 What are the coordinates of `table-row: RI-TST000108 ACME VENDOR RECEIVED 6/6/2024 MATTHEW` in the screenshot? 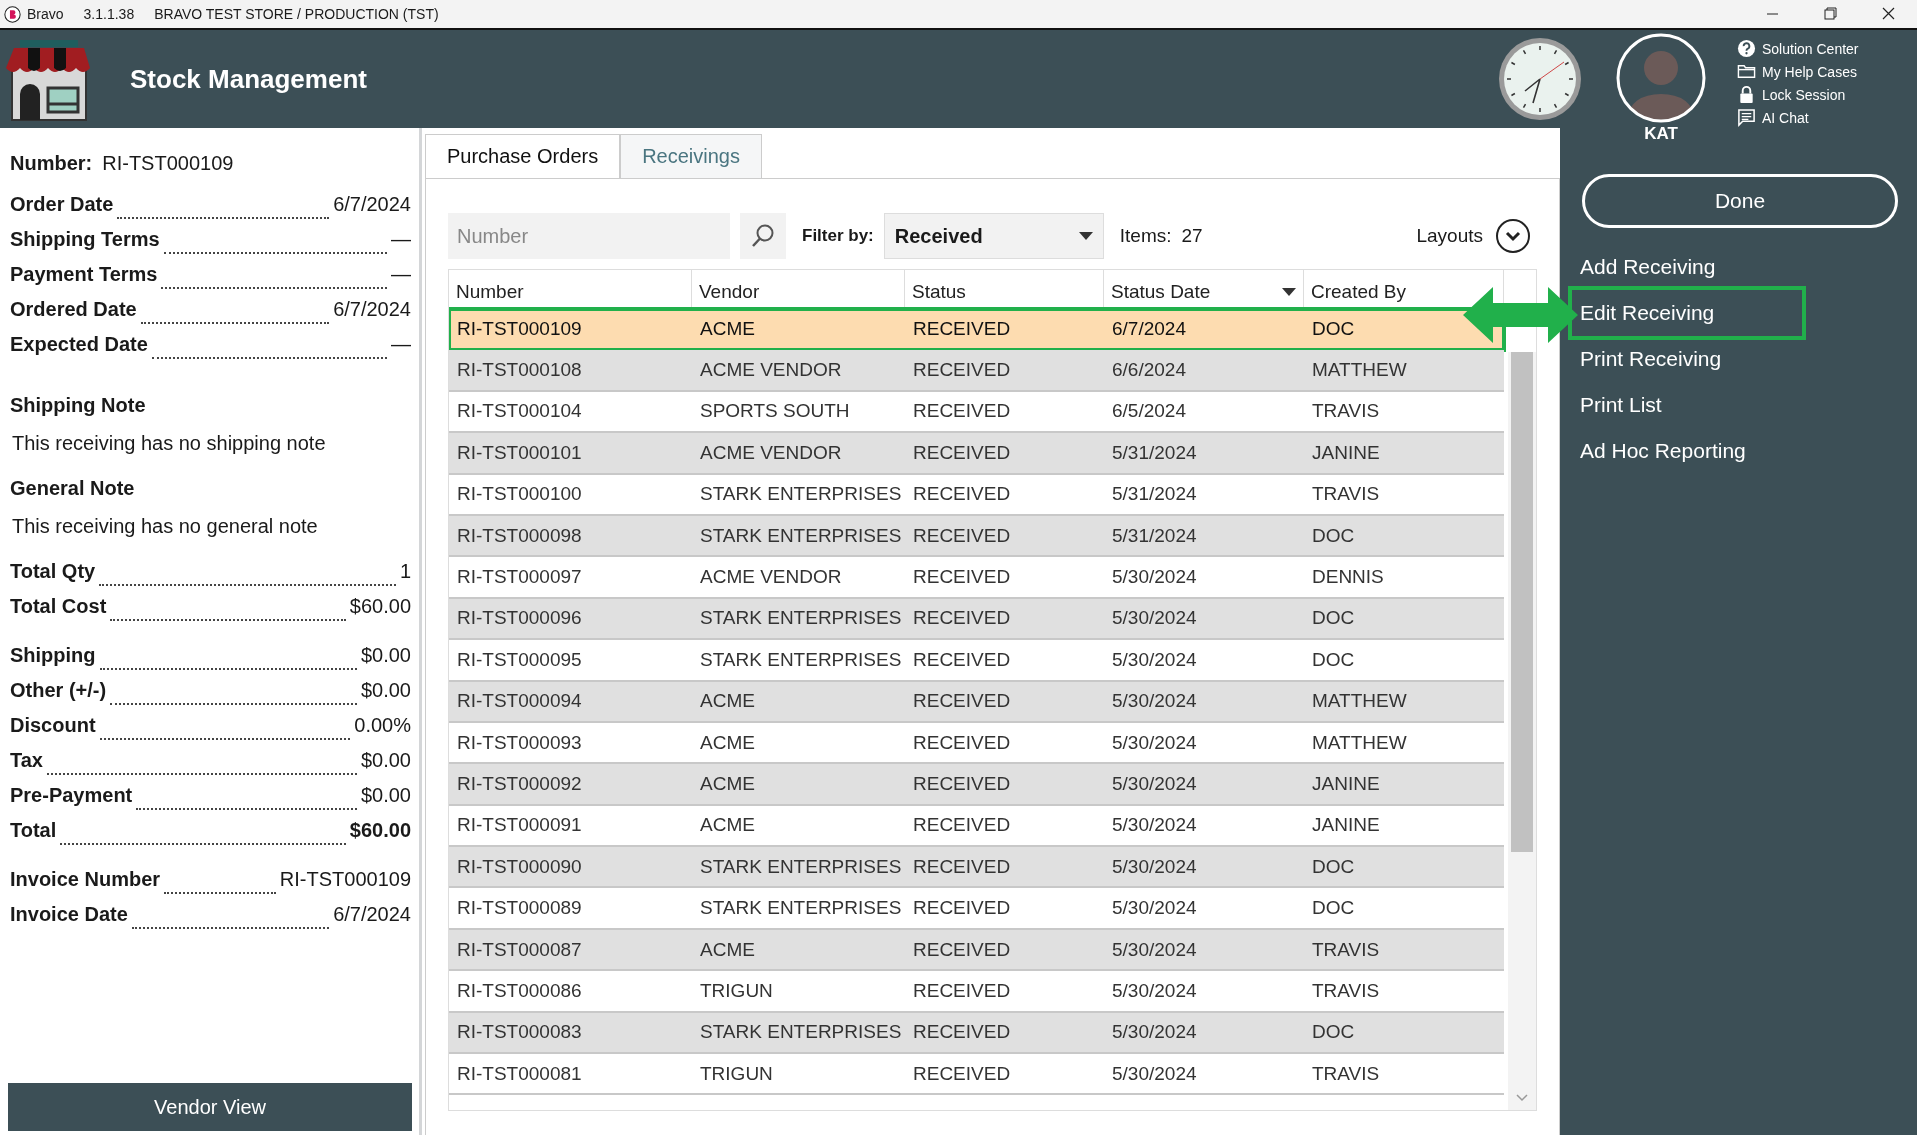 It's located at (976, 371).